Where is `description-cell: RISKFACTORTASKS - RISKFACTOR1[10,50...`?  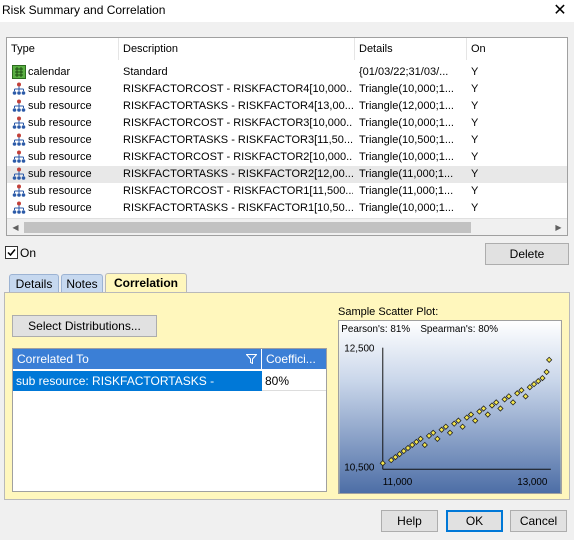 description-cell: RISKFACTORTASKS - RISKFACTOR1[10,50... is located at coordinates (238, 208).